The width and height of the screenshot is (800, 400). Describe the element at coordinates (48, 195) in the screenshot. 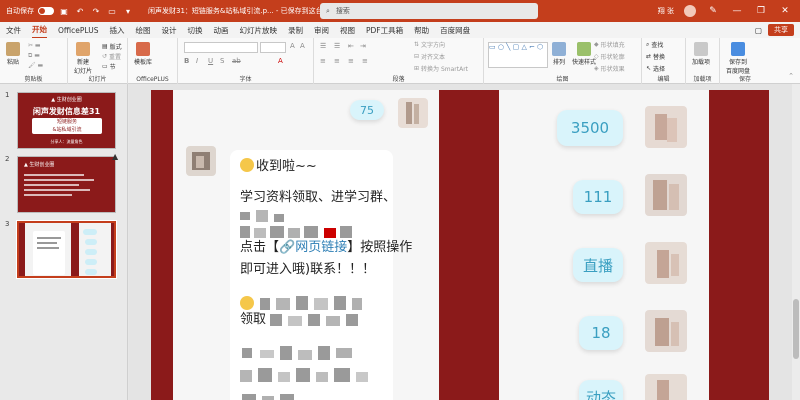

I see `text-line` at that location.